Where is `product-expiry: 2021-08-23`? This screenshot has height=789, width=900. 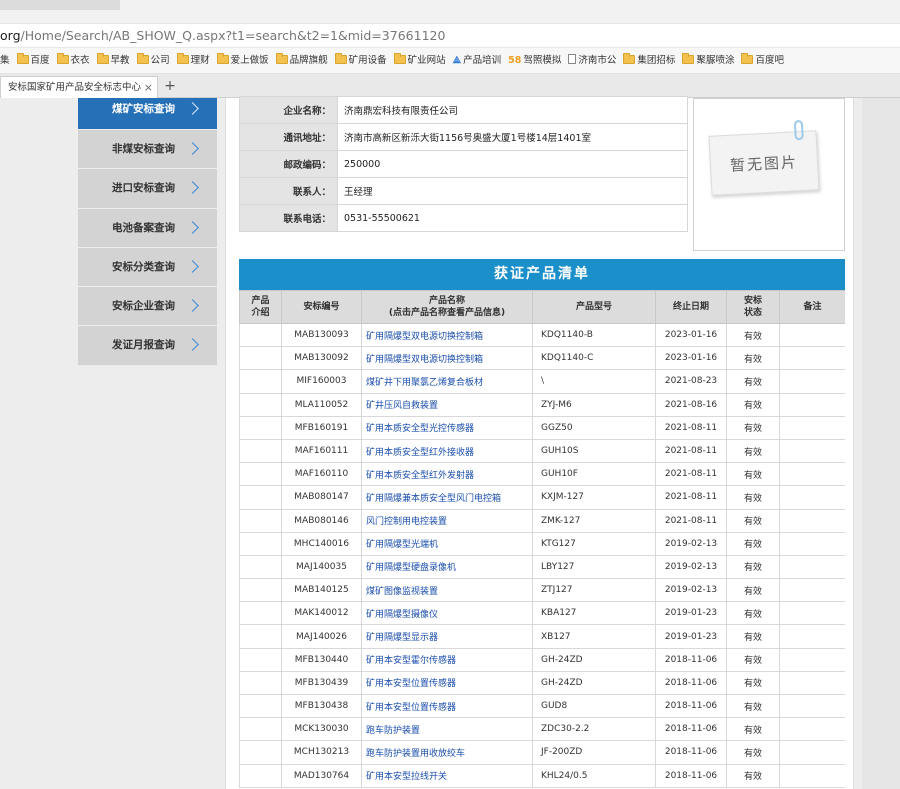
product-expiry: 2021-08-23 is located at coordinates (691, 381).